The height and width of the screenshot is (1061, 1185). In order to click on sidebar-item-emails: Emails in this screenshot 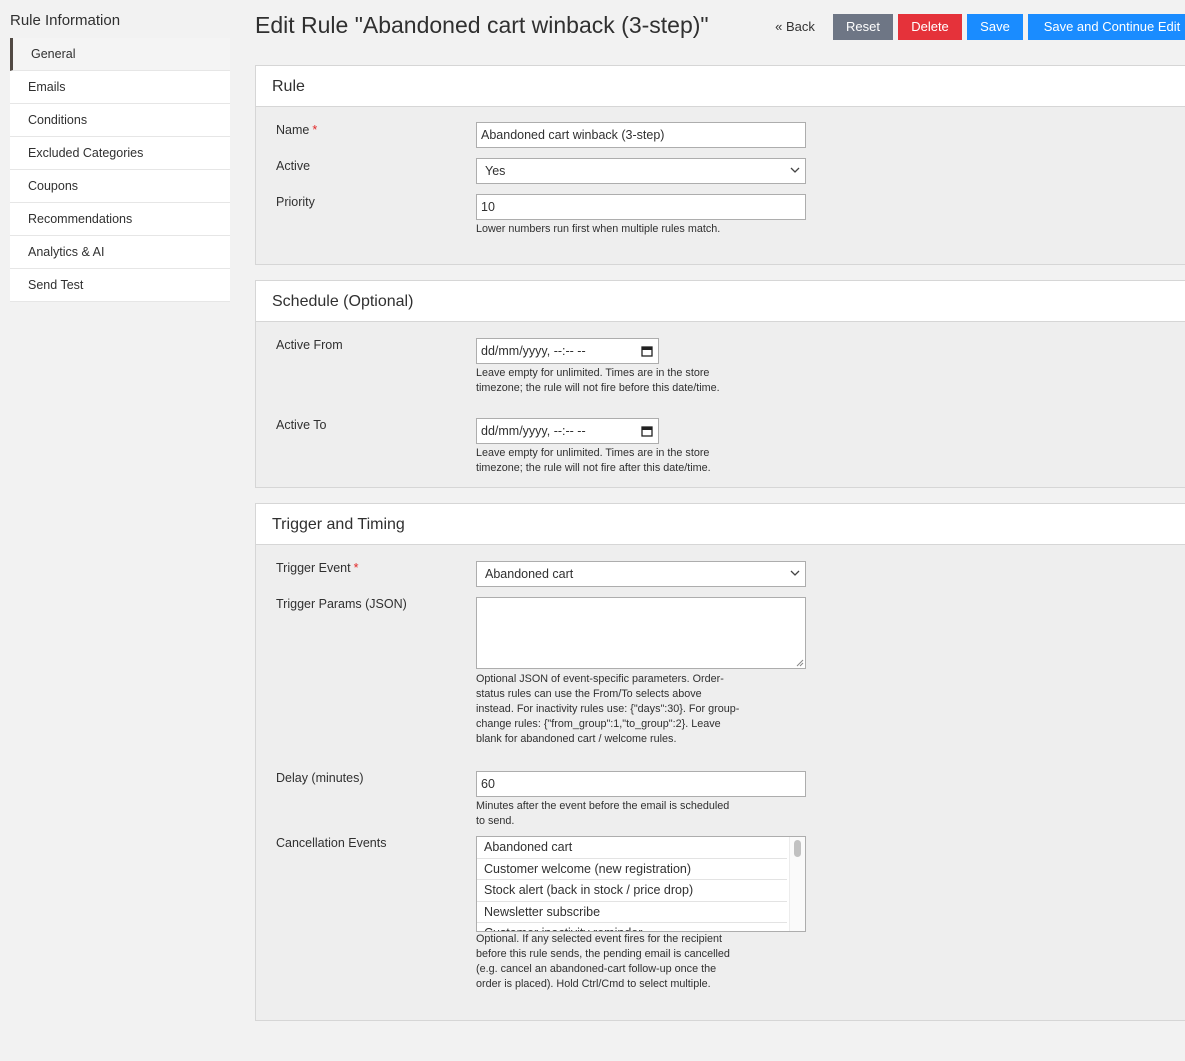, I will do `click(120, 87)`.